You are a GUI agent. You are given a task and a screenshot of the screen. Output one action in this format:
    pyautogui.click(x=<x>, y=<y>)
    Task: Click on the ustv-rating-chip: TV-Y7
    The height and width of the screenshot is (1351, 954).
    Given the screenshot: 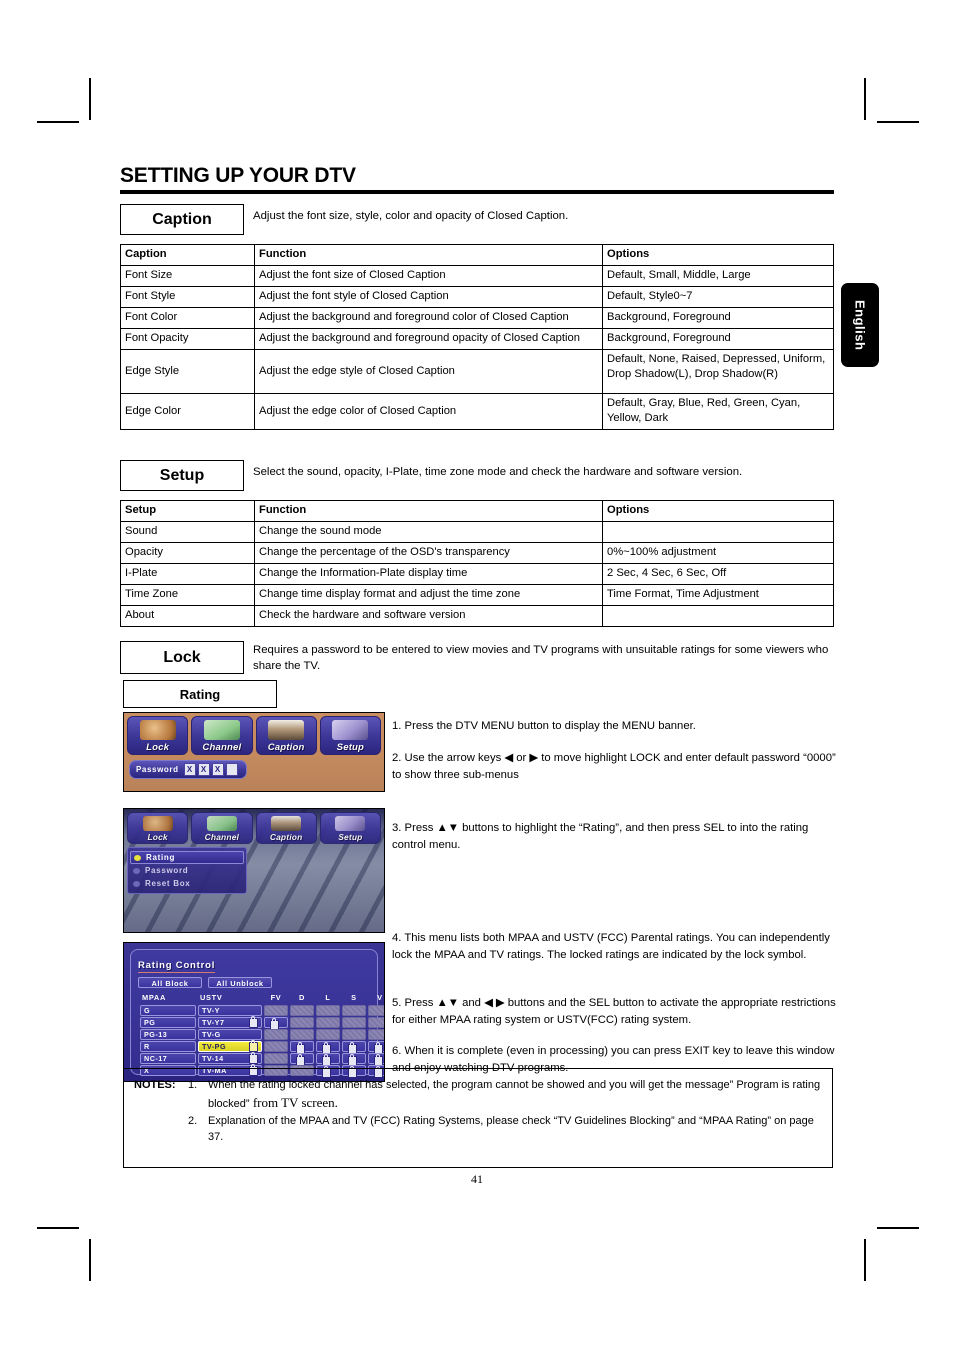 What is the action you would take?
    pyautogui.click(x=230, y=1022)
    